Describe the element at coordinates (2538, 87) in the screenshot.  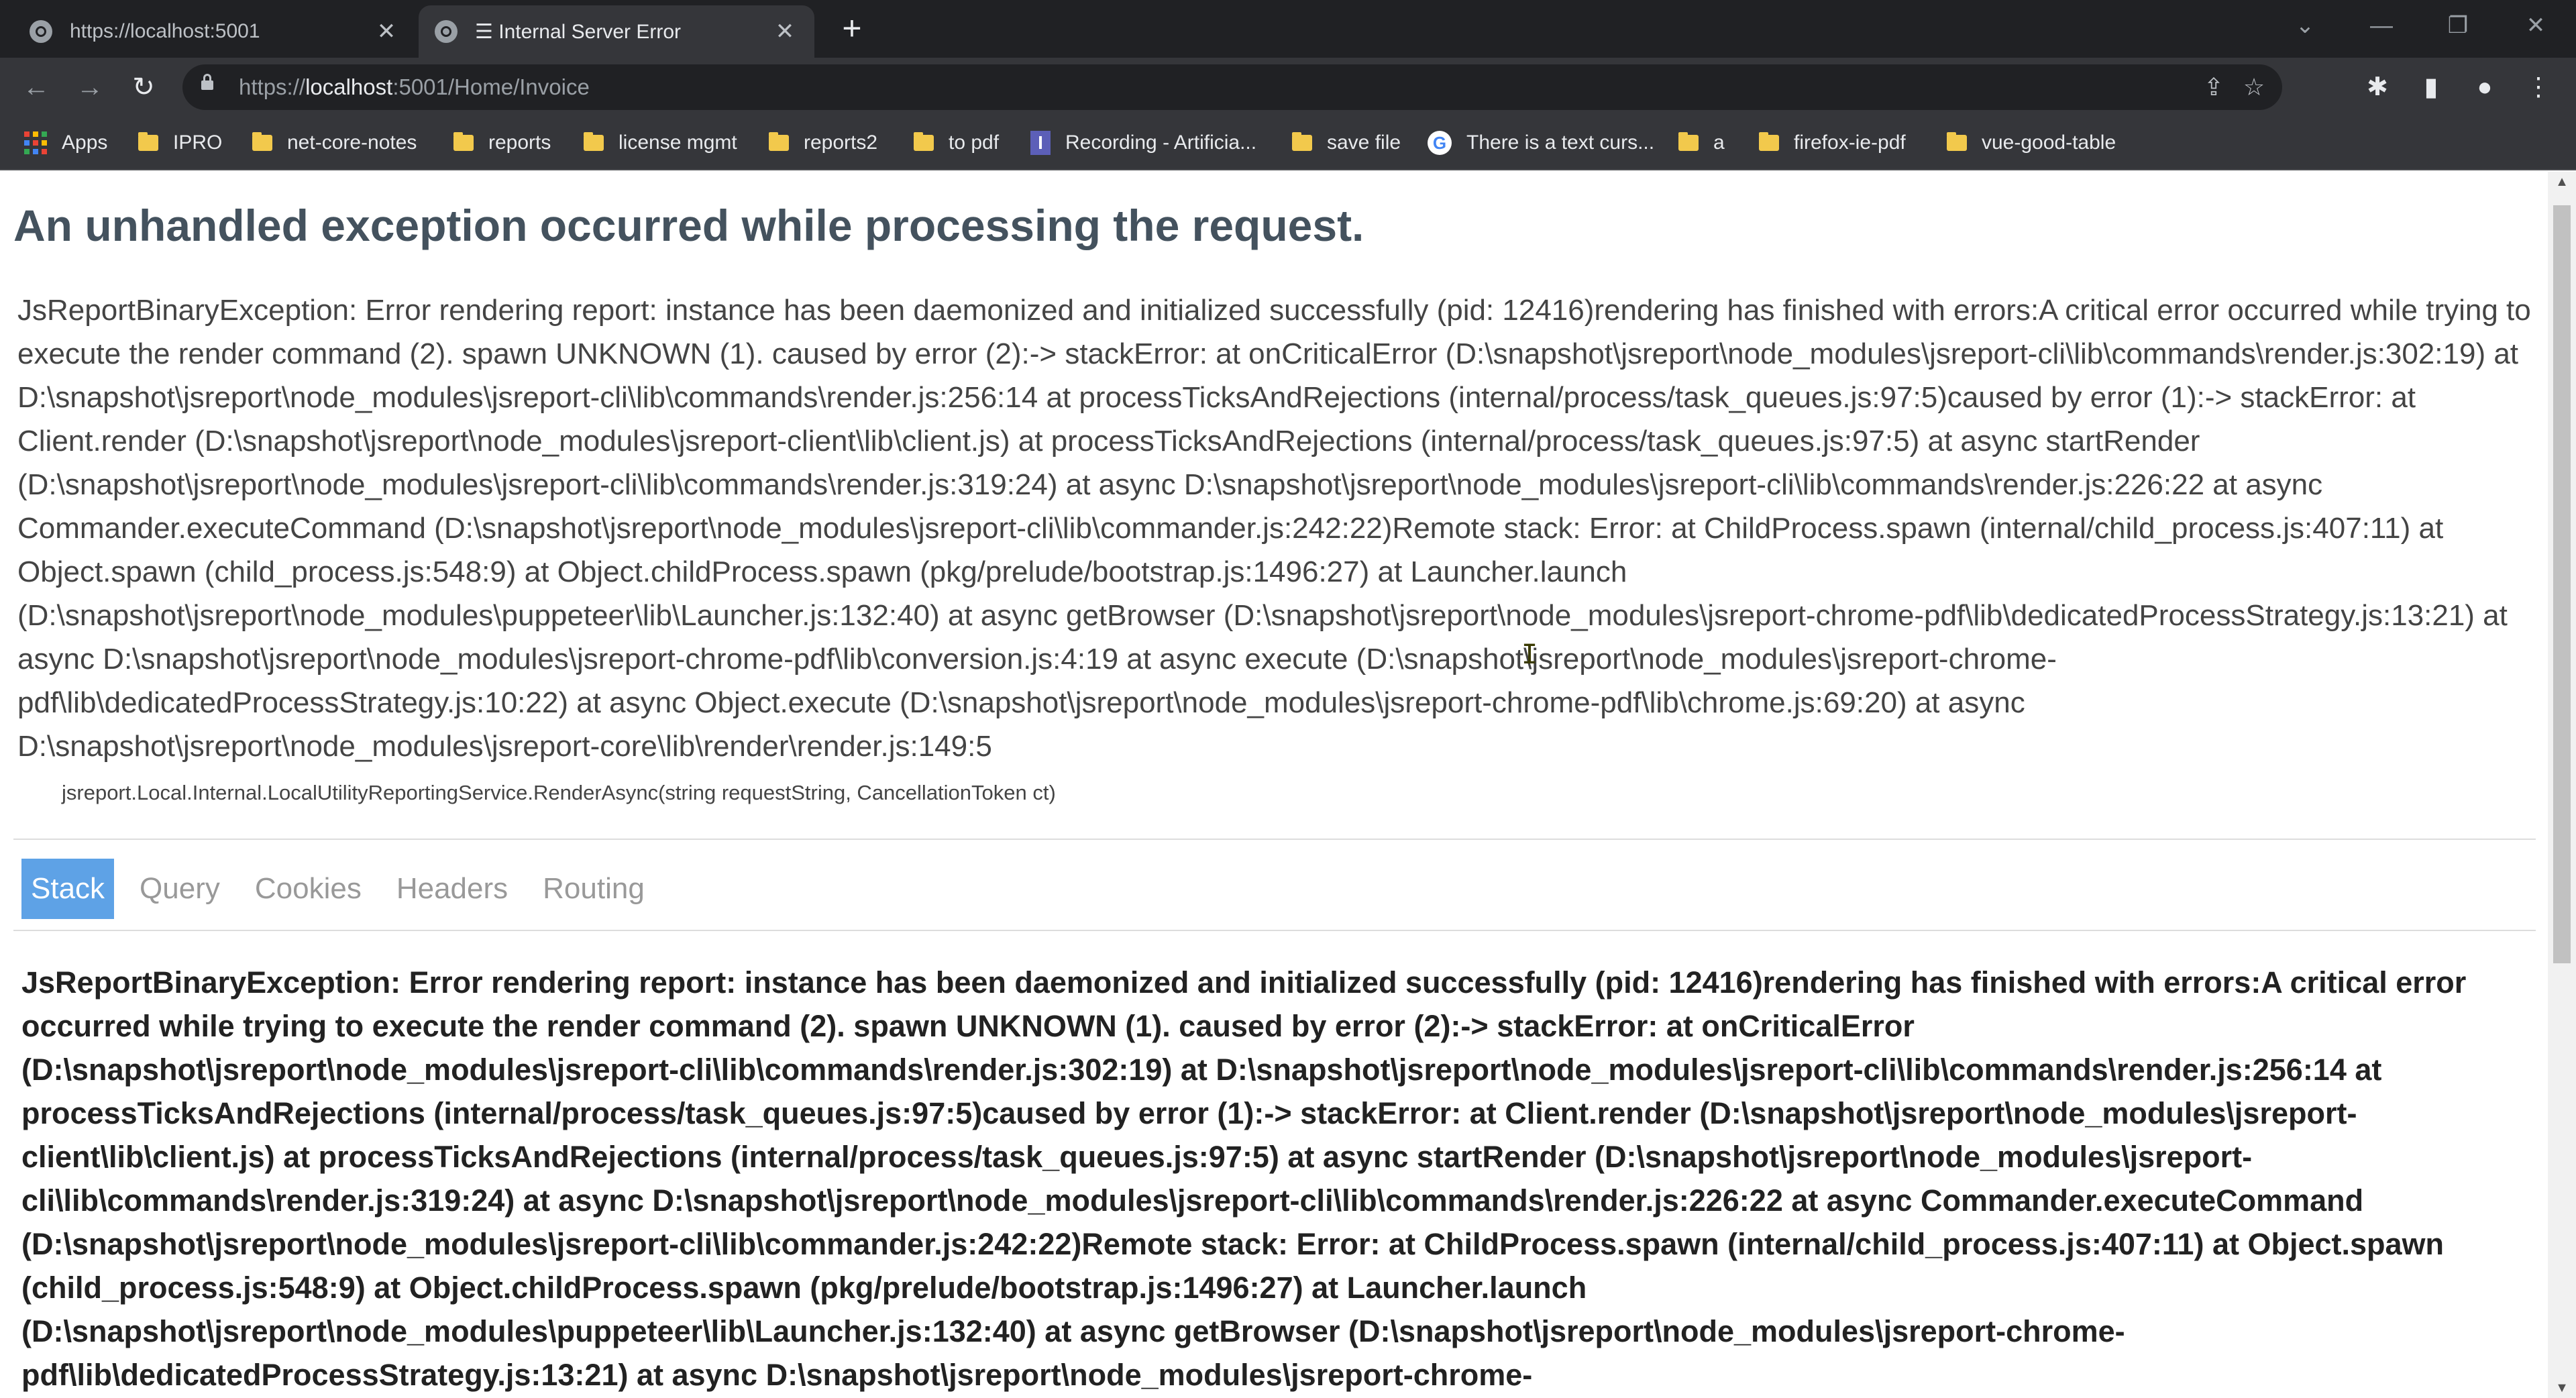
I see `menu-icon: ⋮` at that location.